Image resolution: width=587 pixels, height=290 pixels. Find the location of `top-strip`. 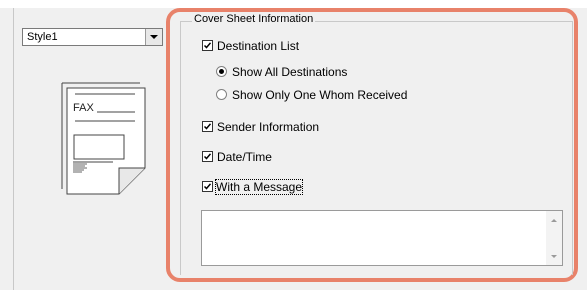

top-strip is located at coordinates (293, 4).